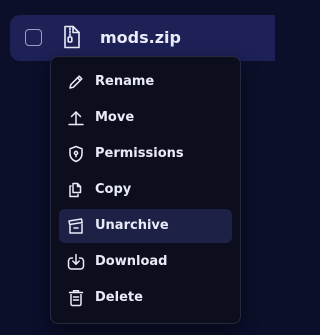  I want to click on file-name: mods.zip, so click(140, 38).